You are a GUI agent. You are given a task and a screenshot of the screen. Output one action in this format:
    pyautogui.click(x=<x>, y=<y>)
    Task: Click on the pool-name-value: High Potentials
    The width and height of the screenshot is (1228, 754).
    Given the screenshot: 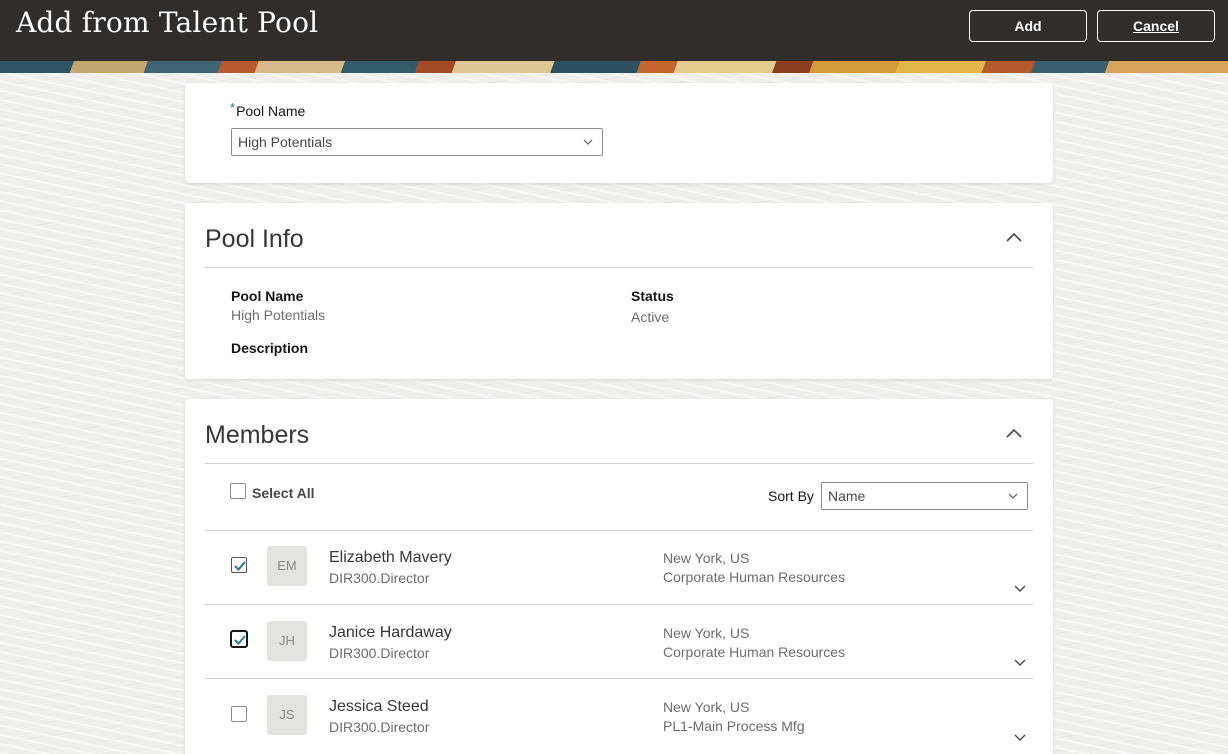 What is the action you would take?
    pyautogui.click(x=278, y=315)
    